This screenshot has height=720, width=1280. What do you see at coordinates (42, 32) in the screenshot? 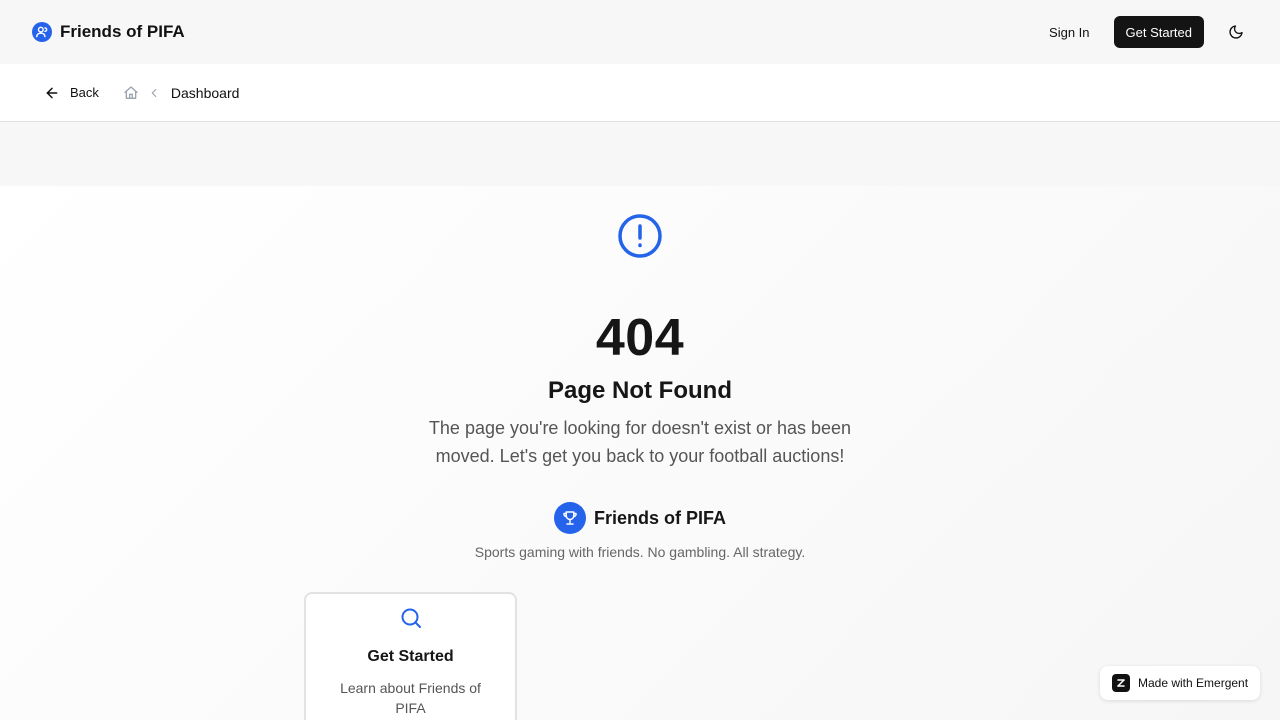
I see `users-icon` at bounding box center [42, 32].